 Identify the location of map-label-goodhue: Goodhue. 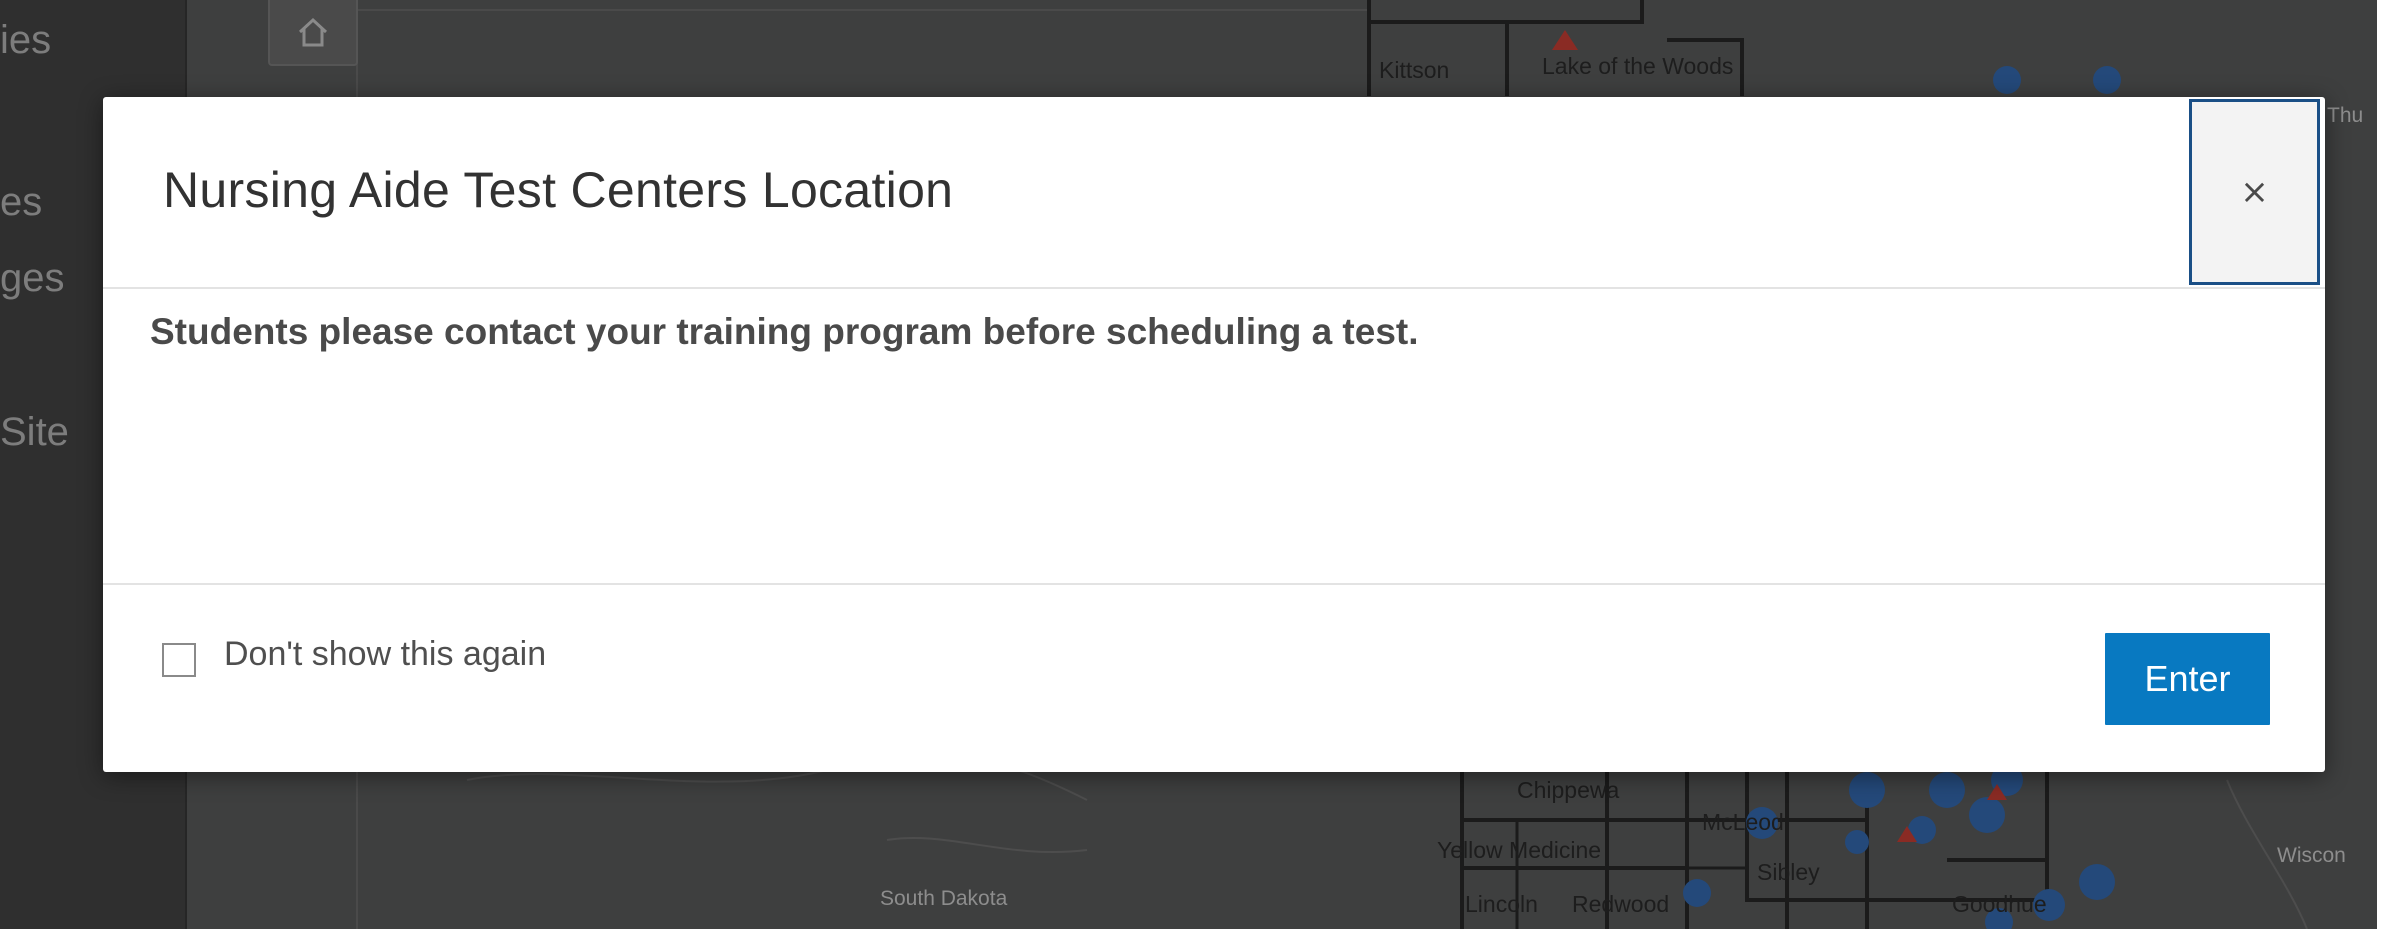
(1999, 904).